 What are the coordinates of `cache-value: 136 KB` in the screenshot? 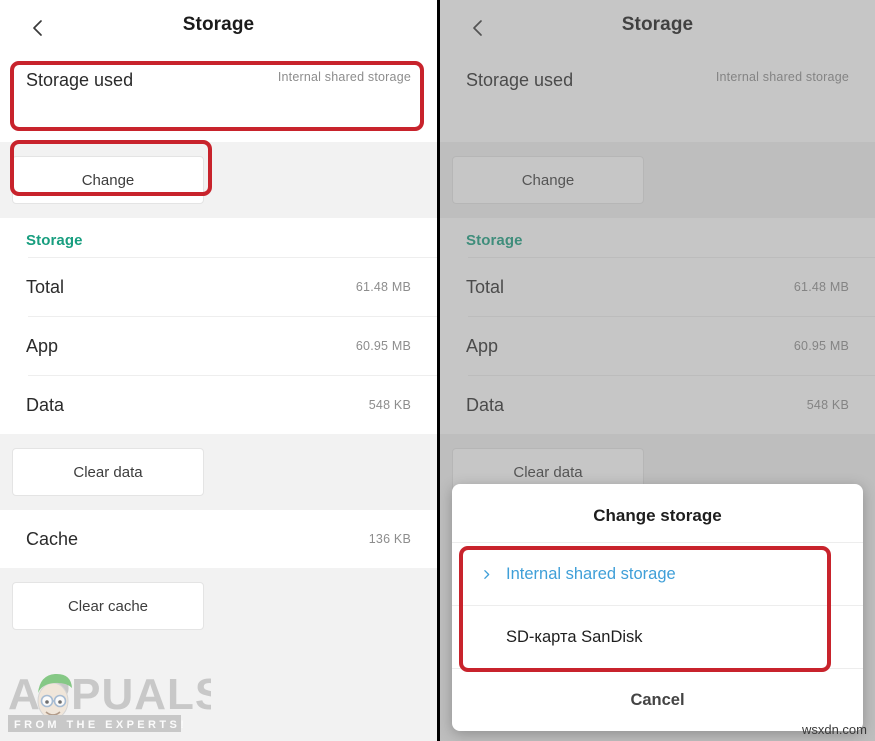 It's located at (389, 539).